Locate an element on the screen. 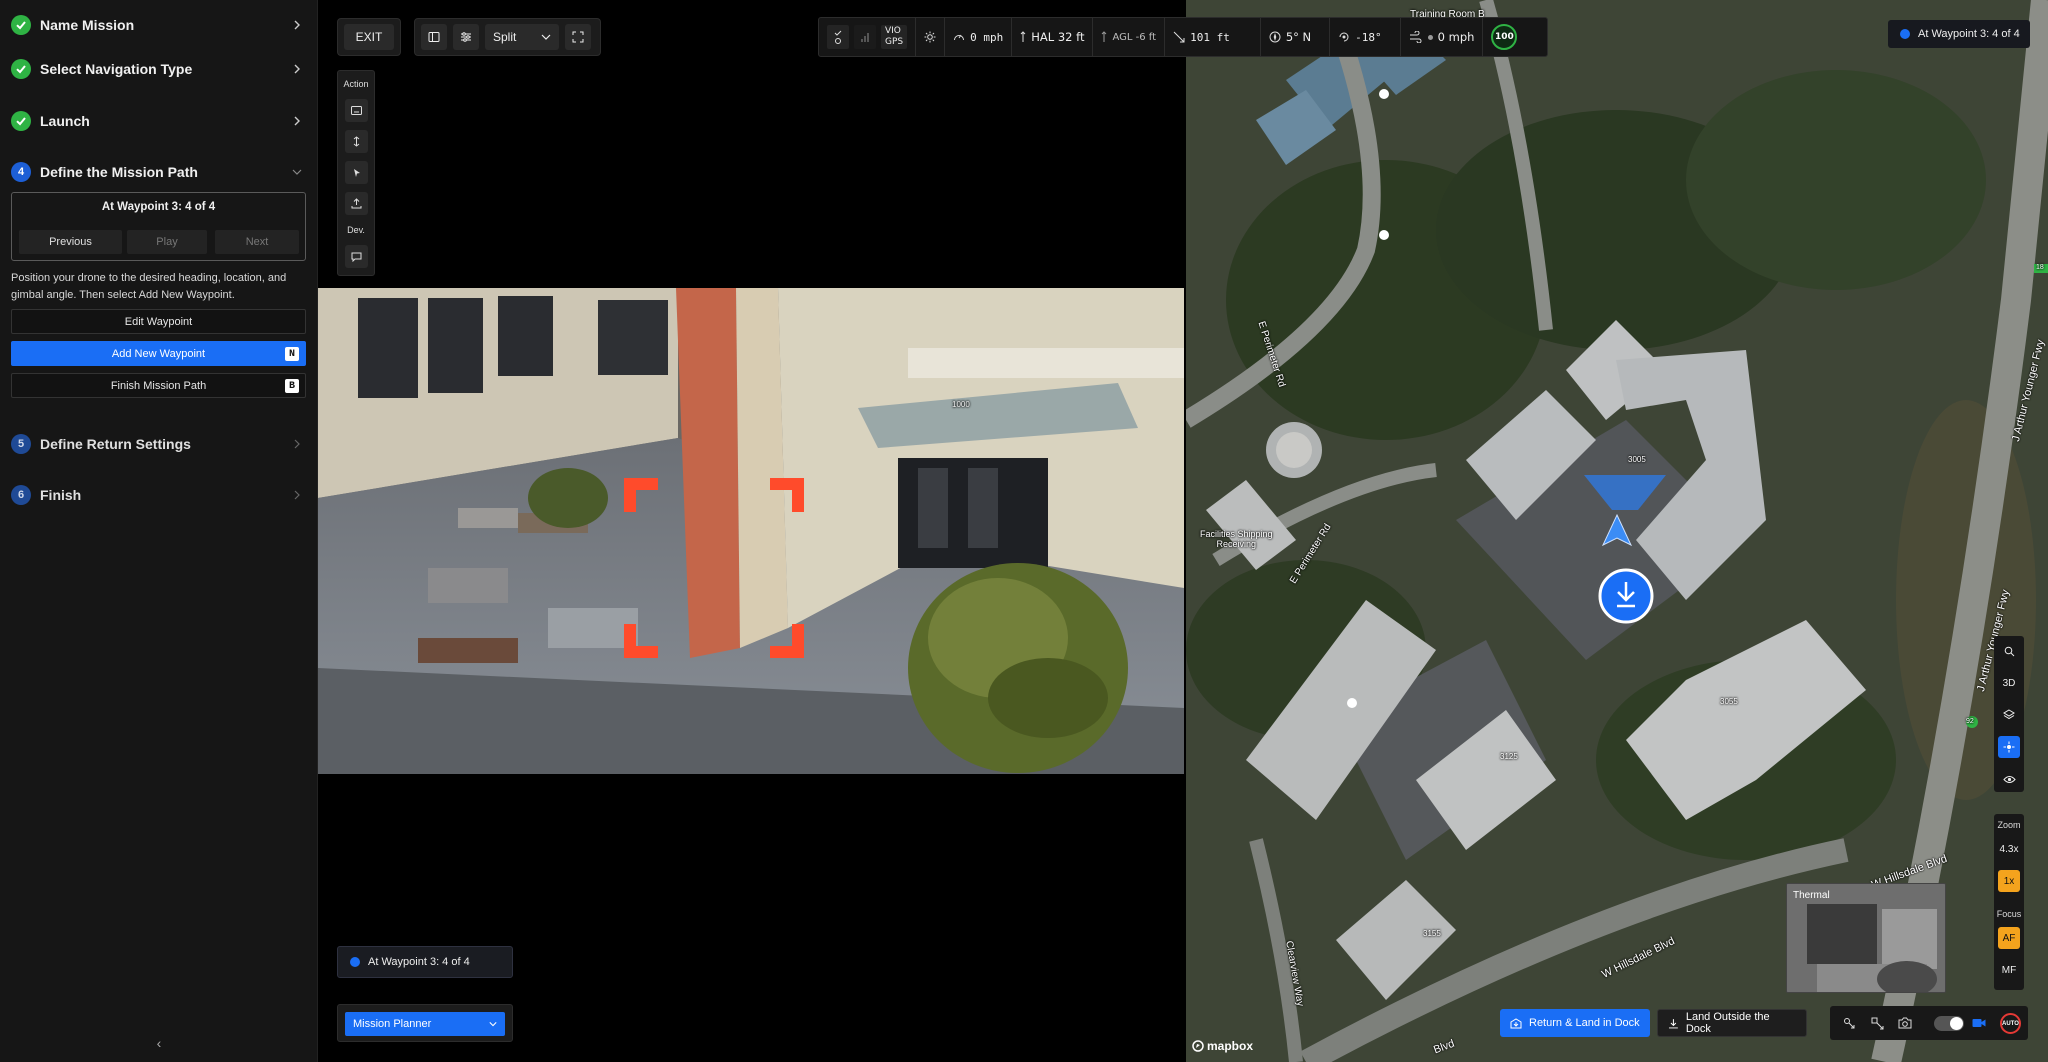  speed-value: 0 mph is located at coordinates (987, 37).